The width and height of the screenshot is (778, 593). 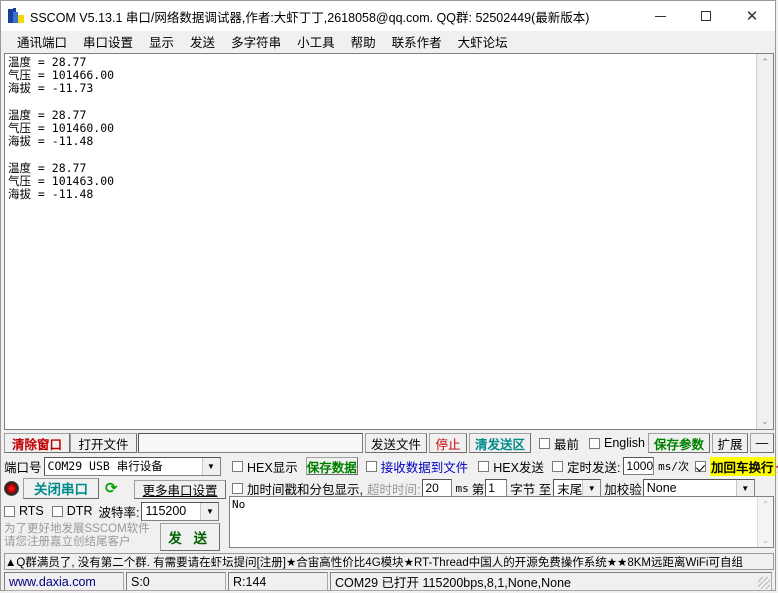 What do you see at coordinates (531, 489) in the screenshot?
I see `byte-to-label: 字节 至` at bounding box center [531, 489].